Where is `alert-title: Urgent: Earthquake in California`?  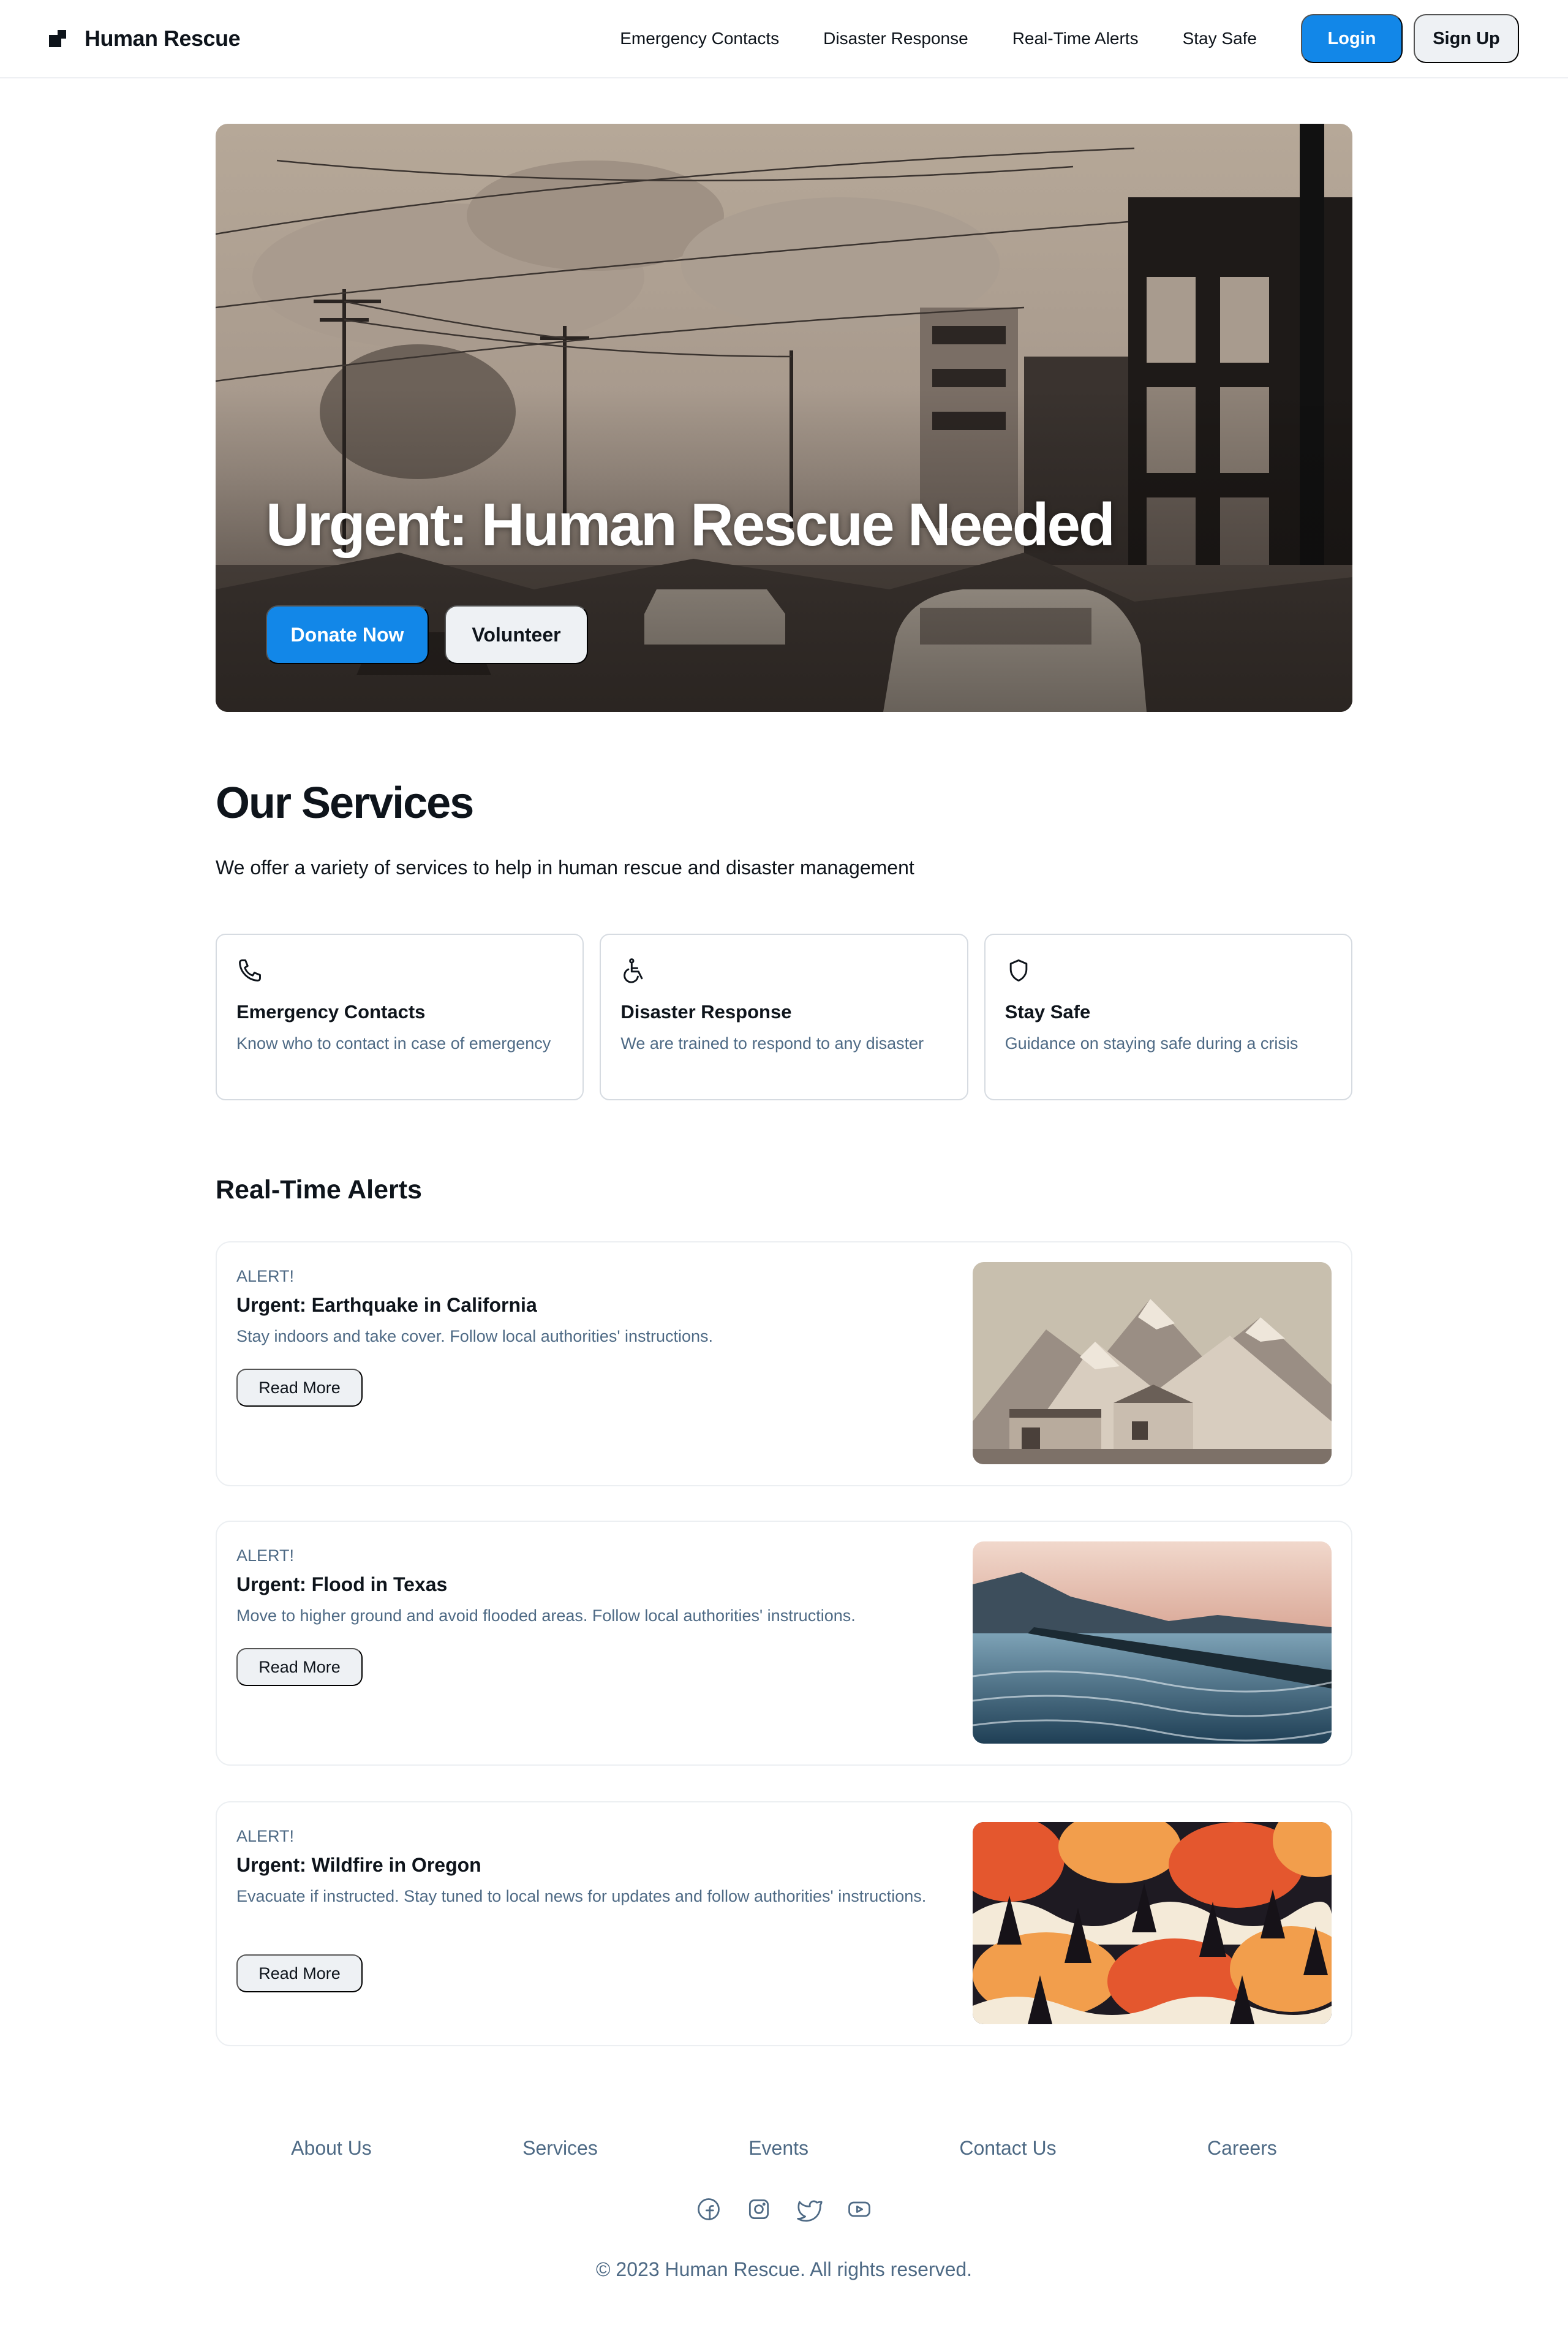
alert-title: Urgent: Earthquake in California is located at coordinates (386, 1305).